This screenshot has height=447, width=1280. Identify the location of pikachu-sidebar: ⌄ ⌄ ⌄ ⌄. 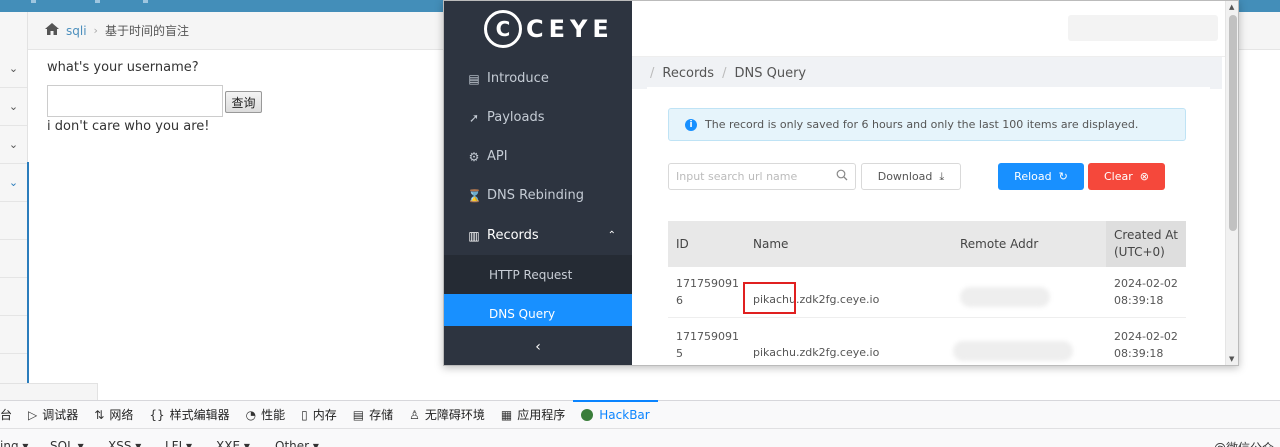
(14, 203).